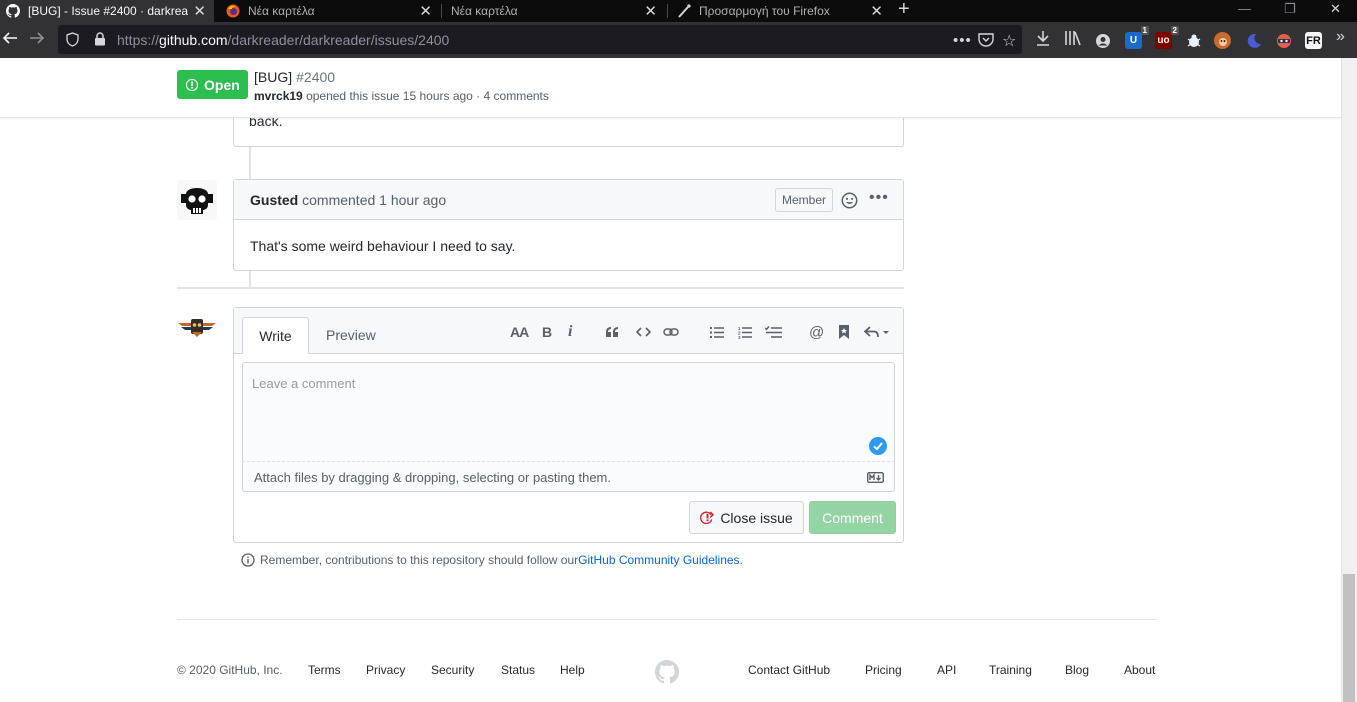 The image size is (1357, 702). I want to click on page-scrollbar, so click(1349, 380).